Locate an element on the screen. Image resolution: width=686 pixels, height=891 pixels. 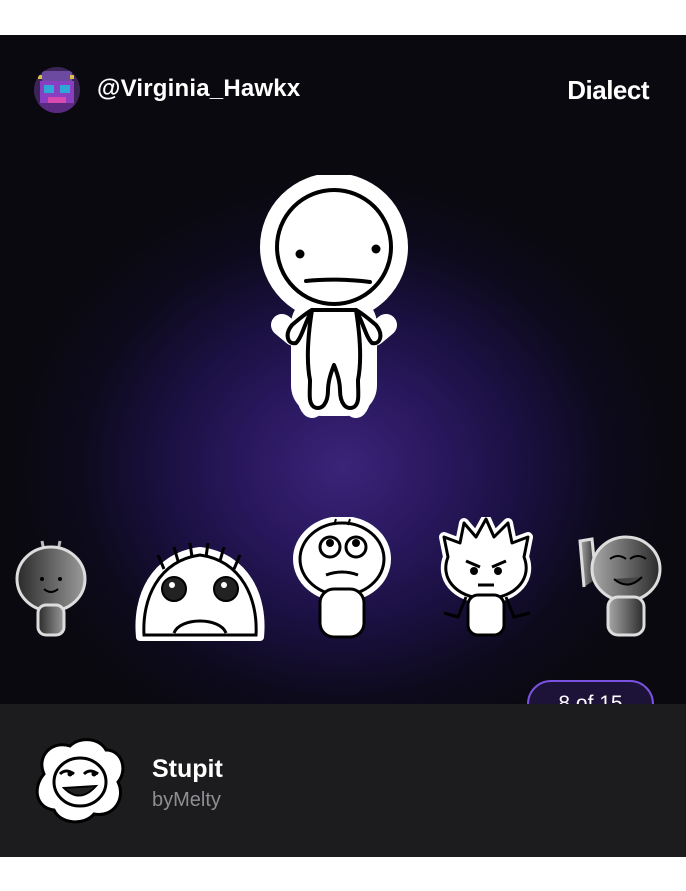
carousel-sticker-waving-smirk is located at coordinates (620, 583).